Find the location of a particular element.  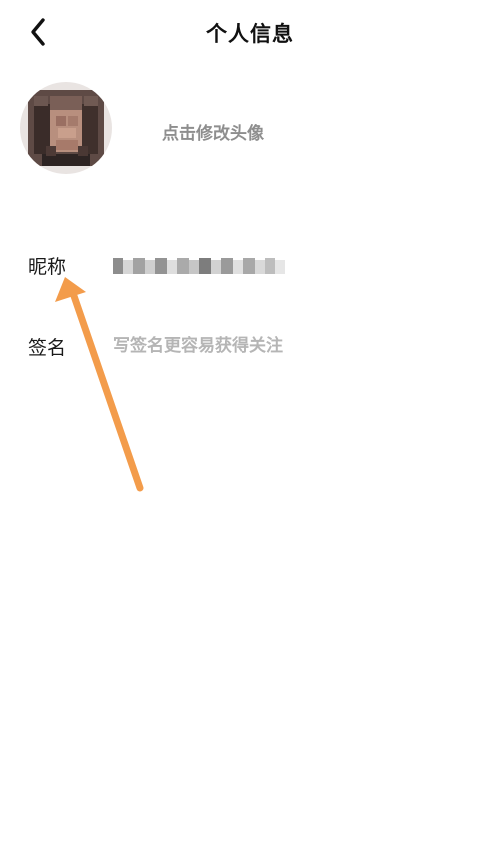

pixelated-nickname is located at coordinates (199, 266).